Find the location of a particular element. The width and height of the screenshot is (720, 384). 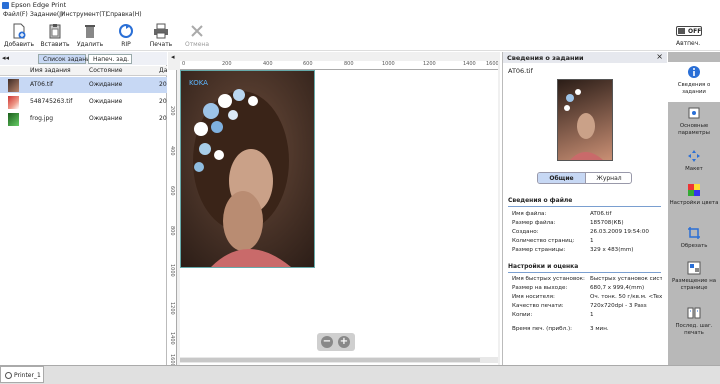

details-tabs: Общие Журнал is located at coordinates (584, 178).